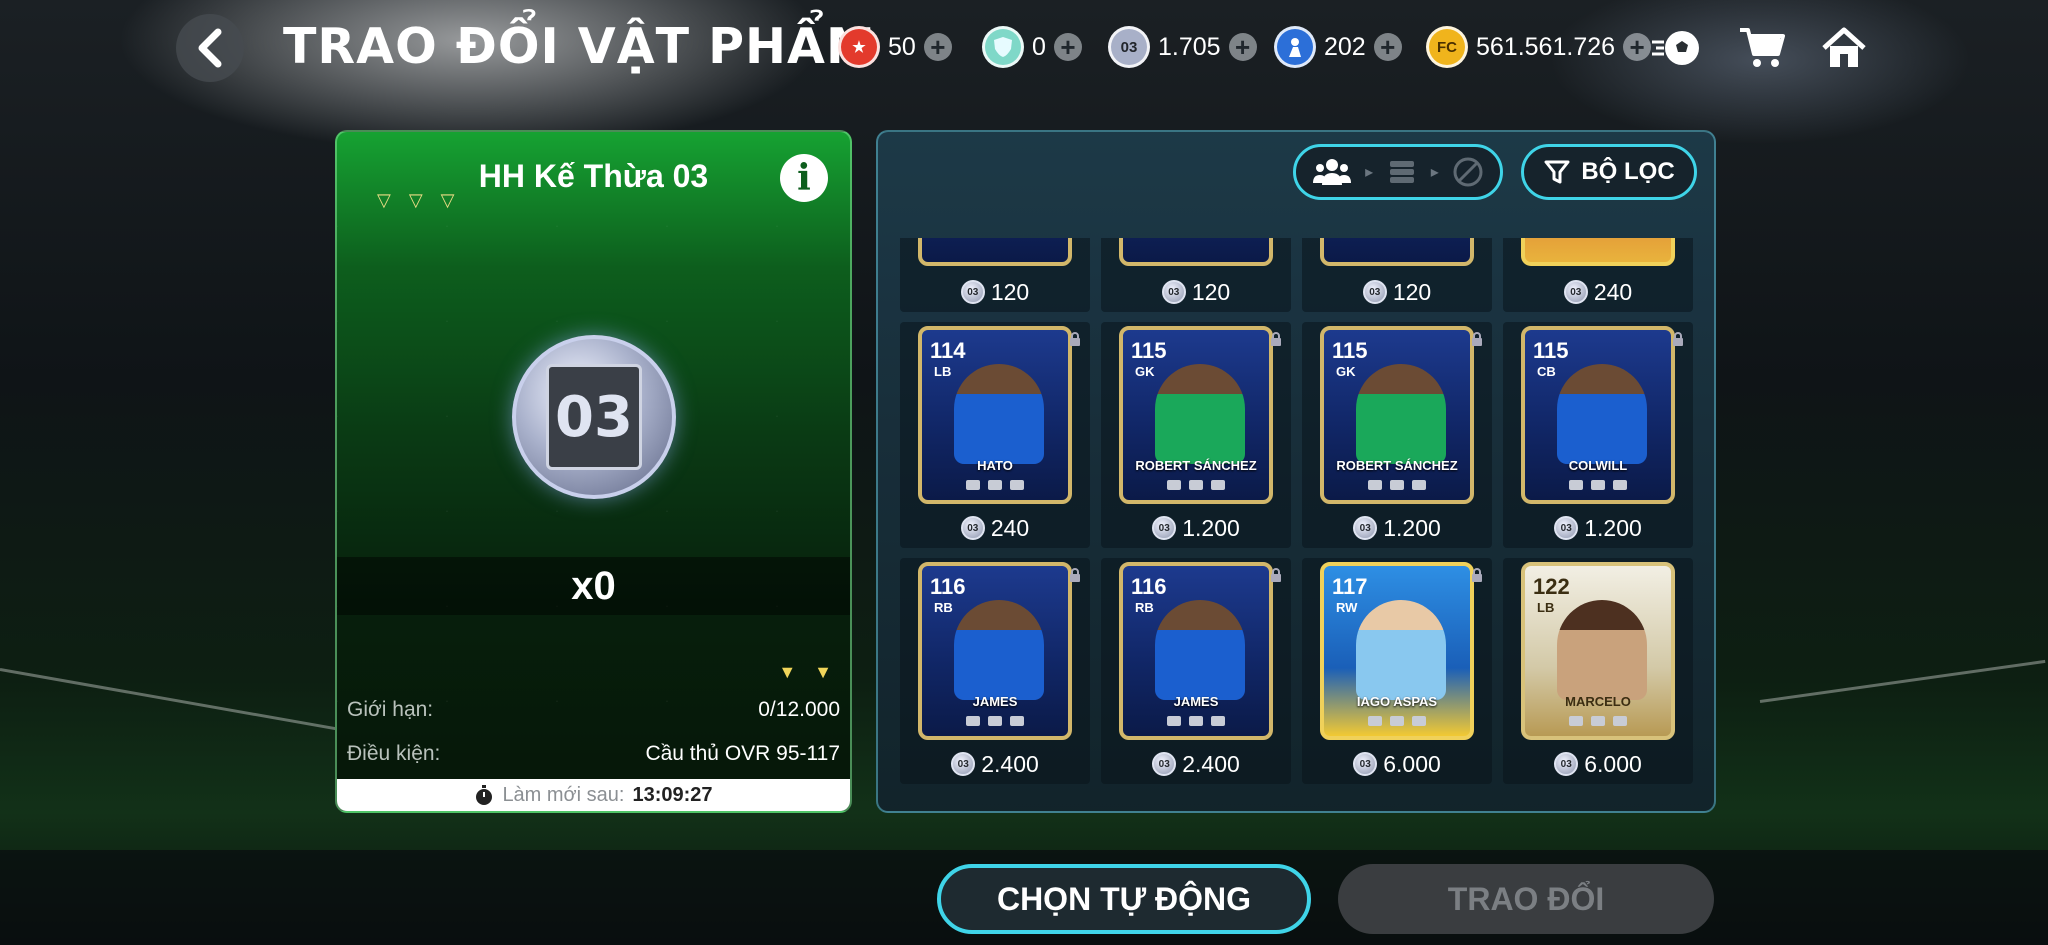 This screenshot has width=2048, height=945. I want to click on cart-icon, so click(1762, 48).